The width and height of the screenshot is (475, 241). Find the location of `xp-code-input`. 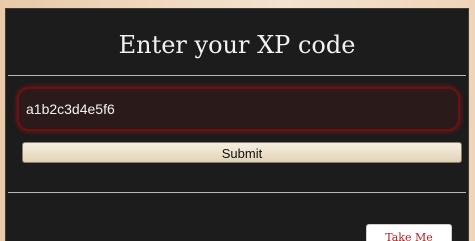

xp-code-input is located at coordinates (238, 109).